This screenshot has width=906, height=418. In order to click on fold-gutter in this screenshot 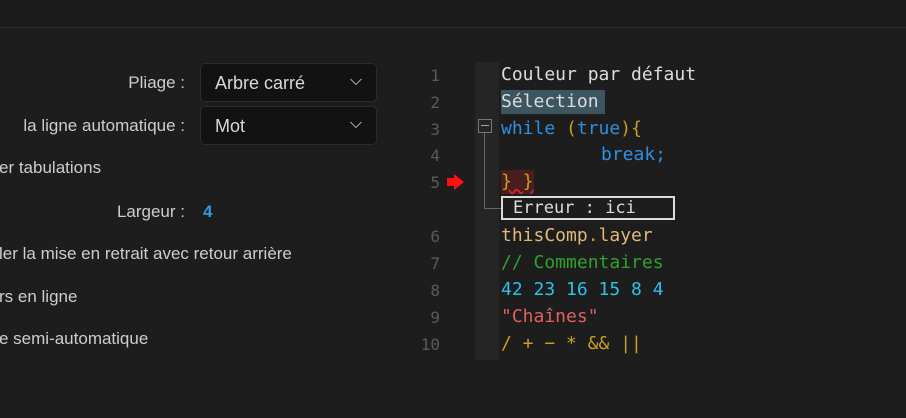, I will do `click(487, 211)`.